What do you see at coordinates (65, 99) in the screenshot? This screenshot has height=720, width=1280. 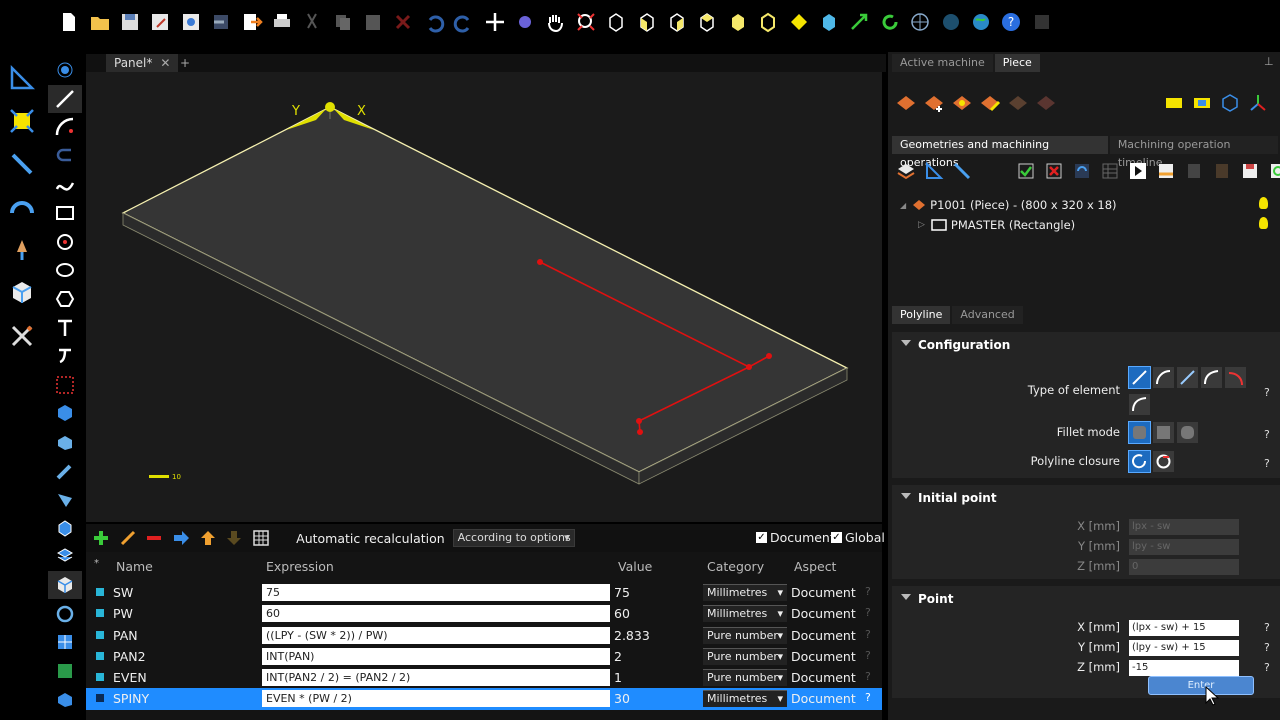 I see `line-tool` at bounding box center [65, 99].